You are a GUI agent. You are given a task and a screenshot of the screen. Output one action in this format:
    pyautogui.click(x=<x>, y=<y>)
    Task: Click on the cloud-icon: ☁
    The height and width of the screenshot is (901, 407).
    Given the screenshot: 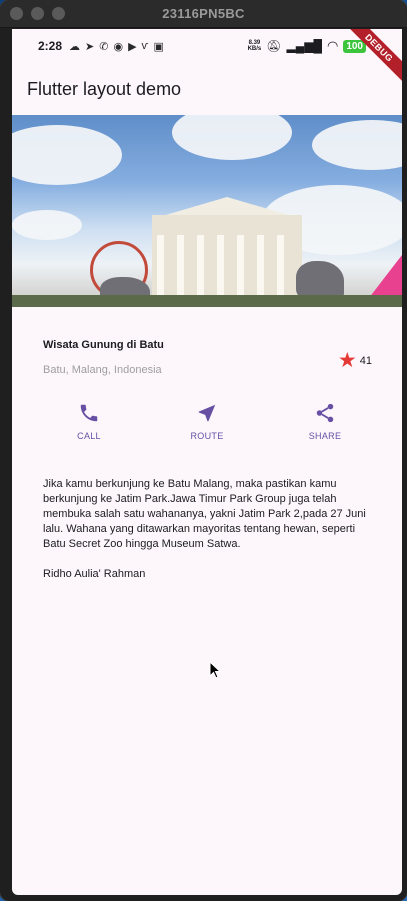 What is the action you would take?
    pyautogui.click(x=75, y=46)
    